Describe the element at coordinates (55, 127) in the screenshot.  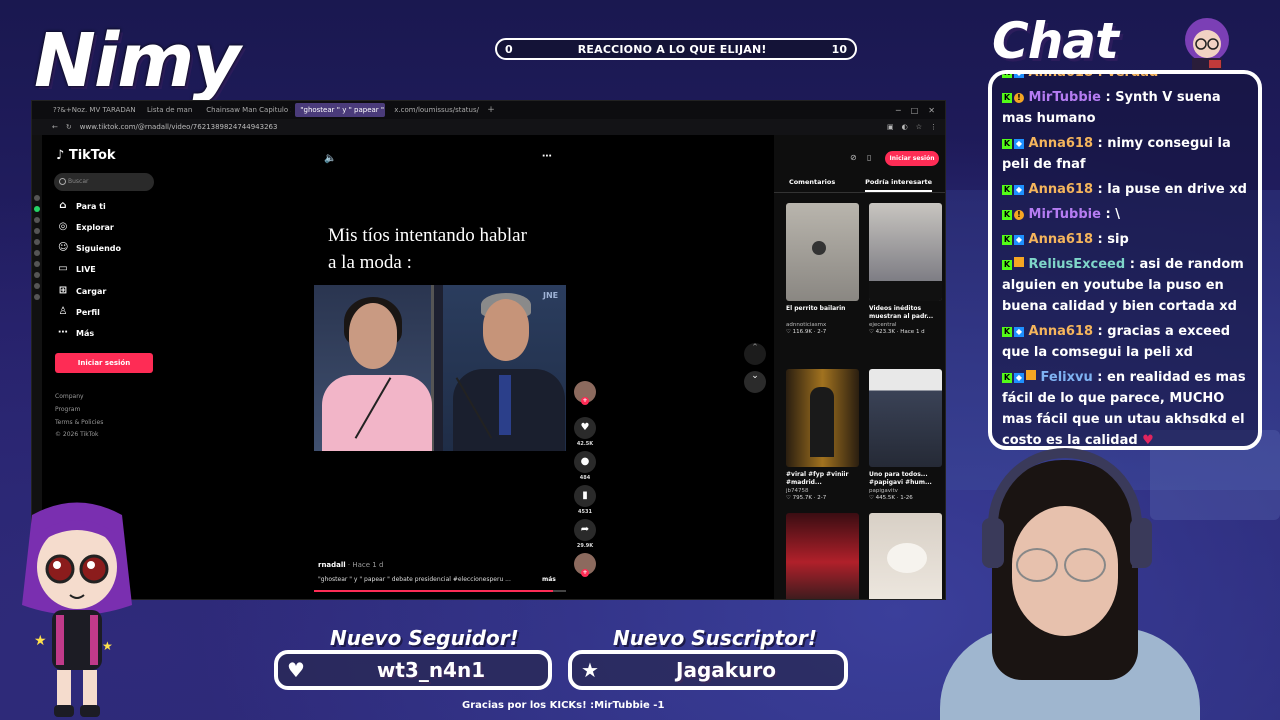
I see `back-icon: ←` at that location.